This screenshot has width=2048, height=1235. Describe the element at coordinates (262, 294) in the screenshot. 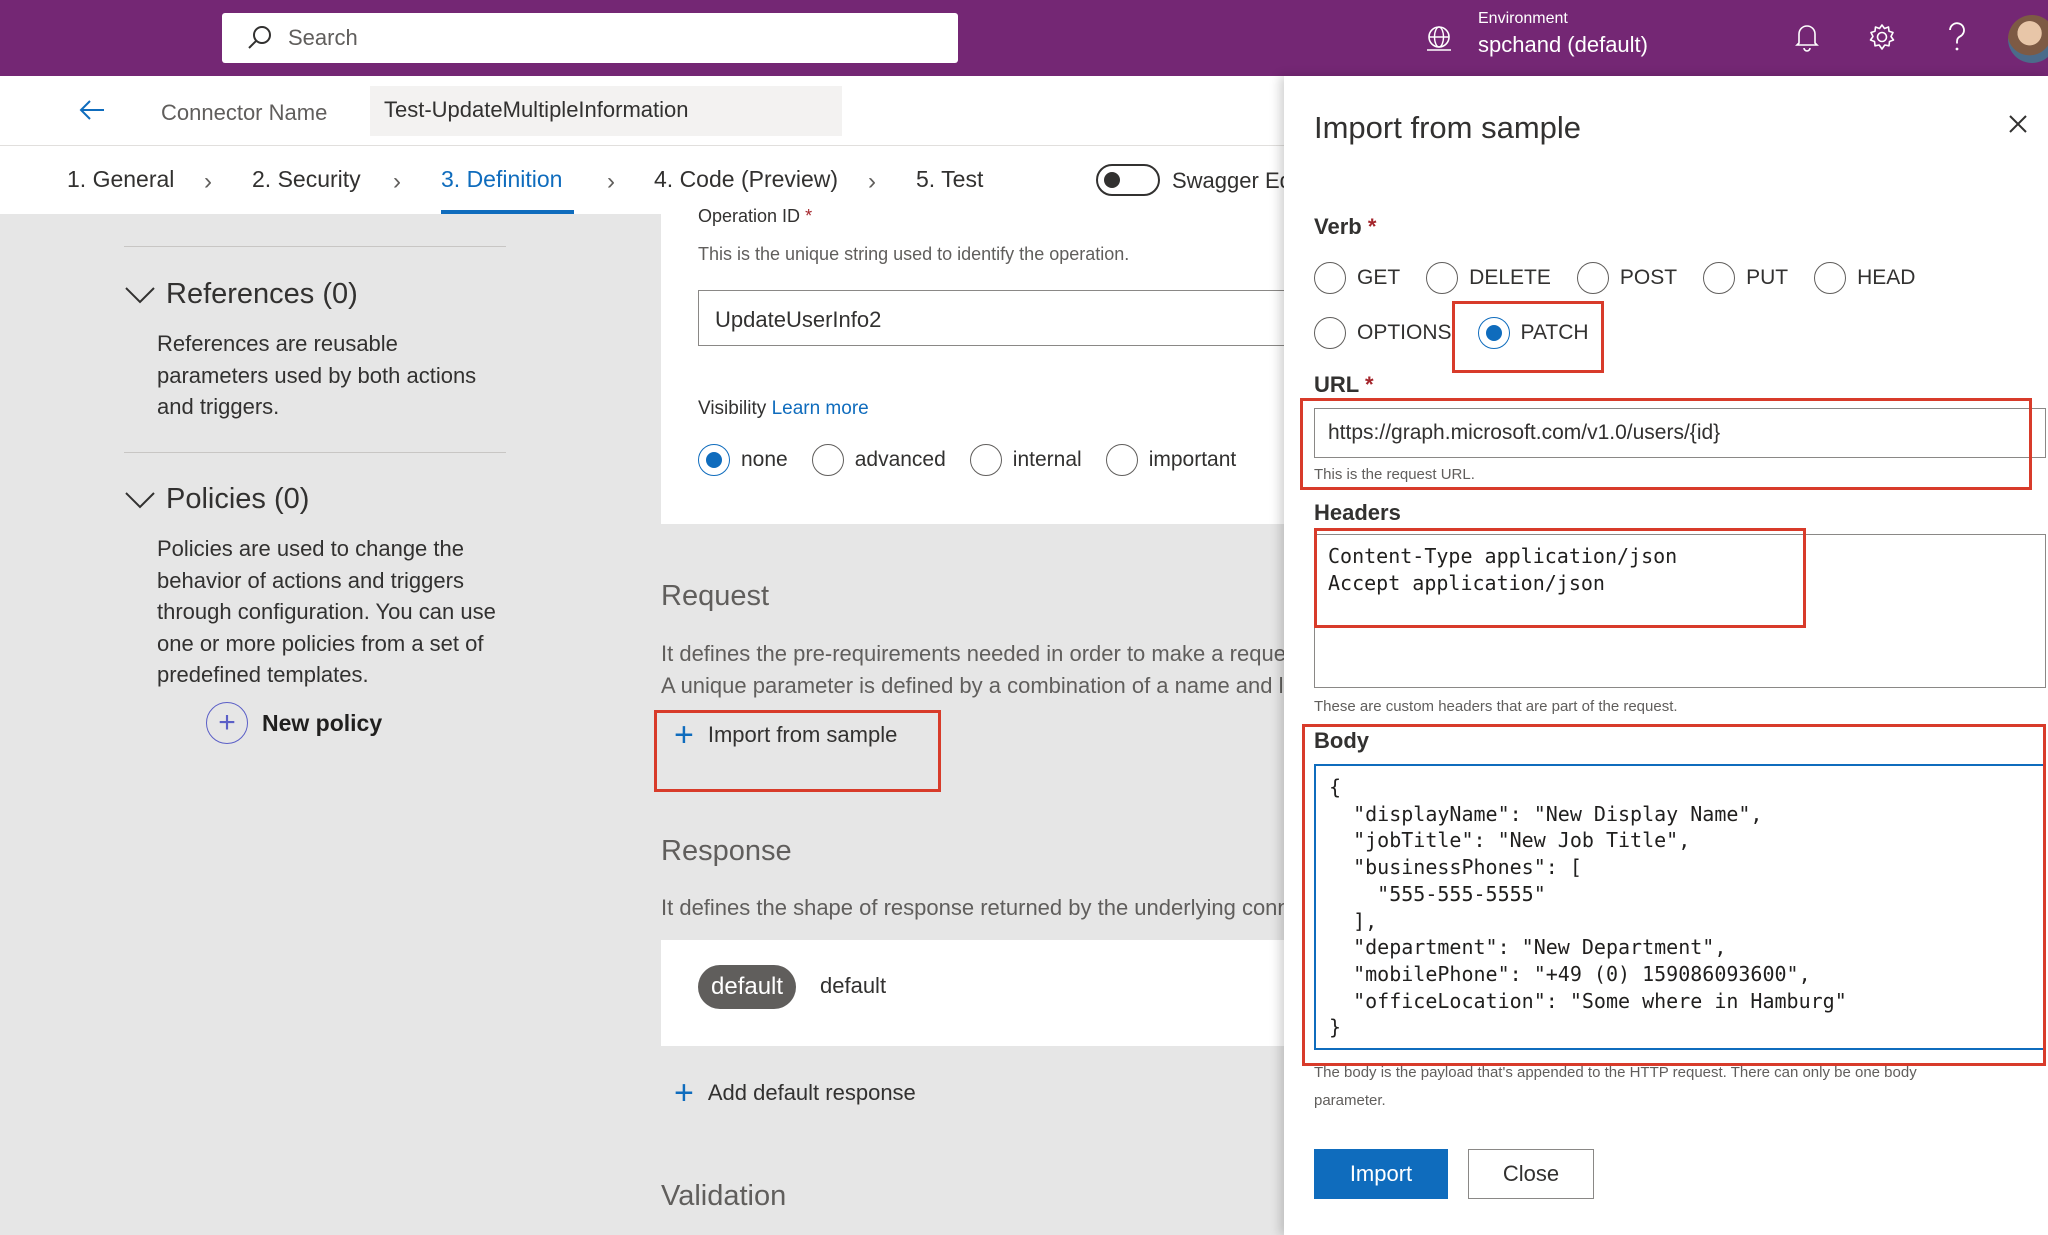

I see `references-title: References (0)` at that location.